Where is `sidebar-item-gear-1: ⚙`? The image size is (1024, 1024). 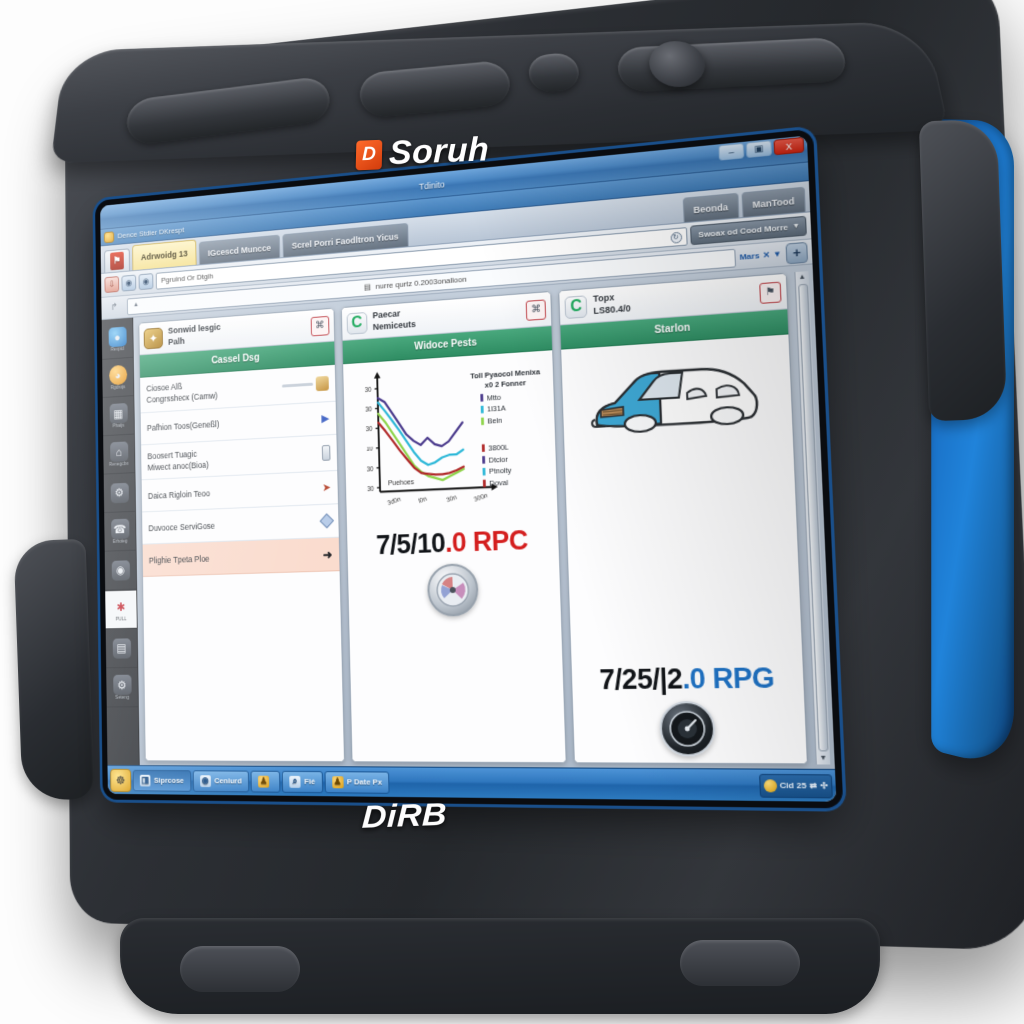
sidebar-item-gear-1: ⚙ is located at coordinates (119, 494).